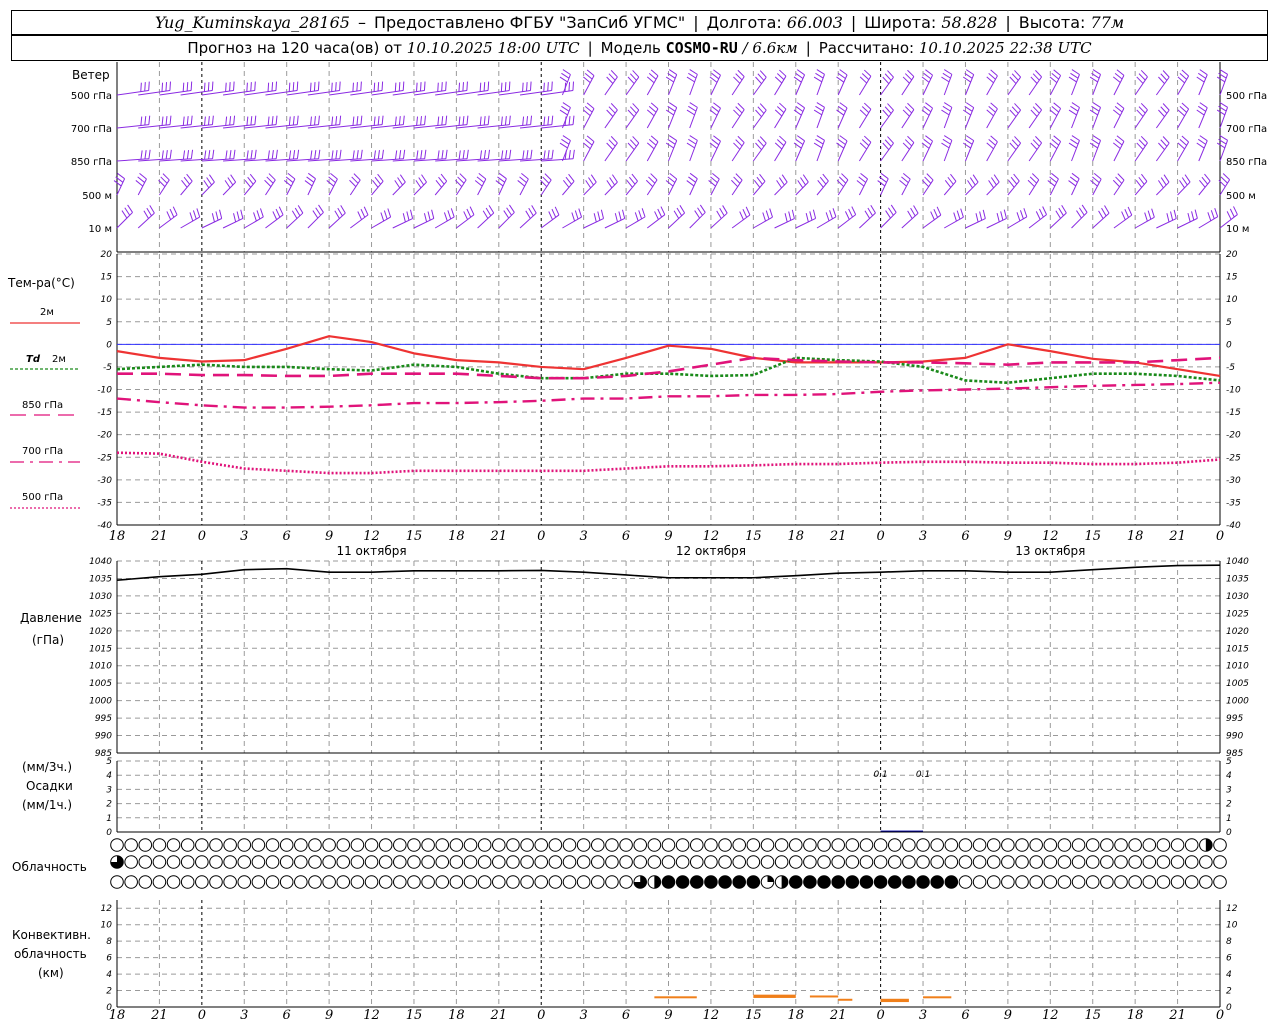  Describe the element at coordinates (59, 359) in the screenshot. I see `legend-td-2m-label: 2м` at that location.